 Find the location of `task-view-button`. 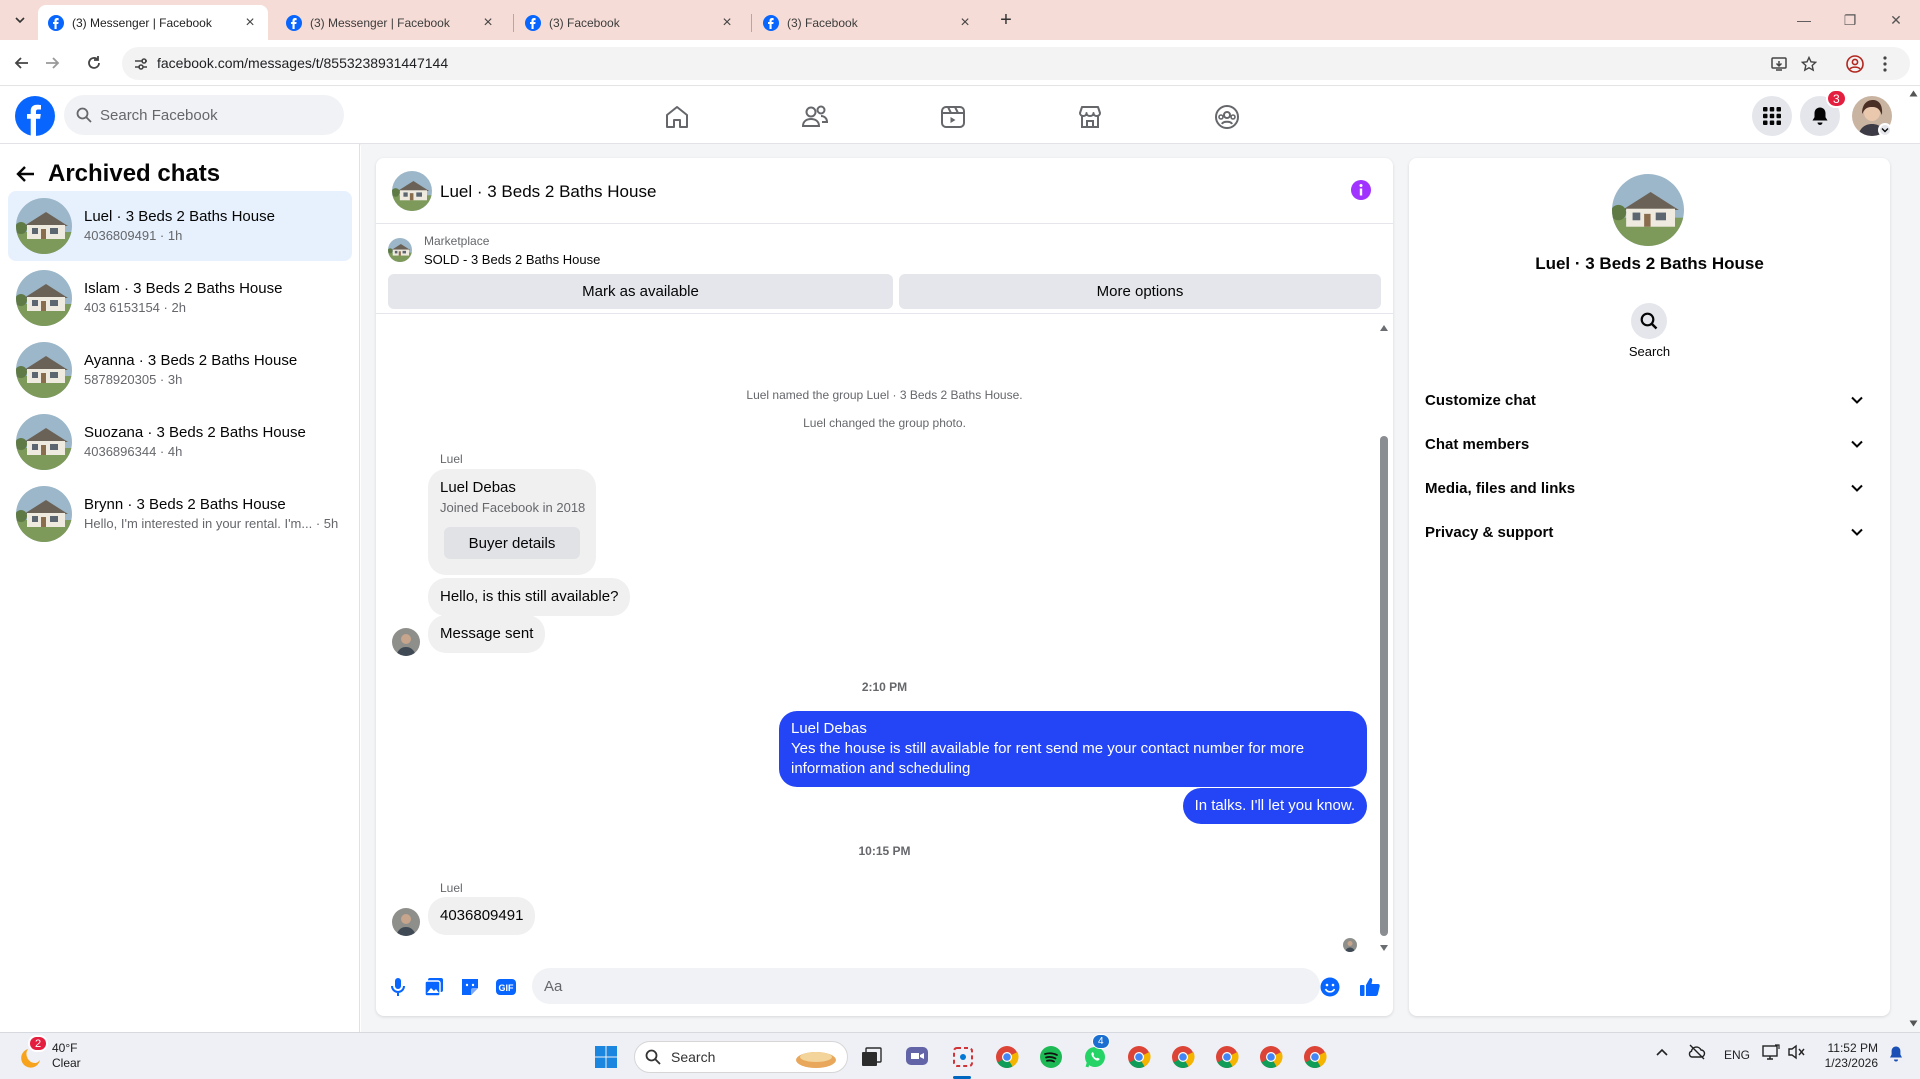

task-view-button is located at coordinates (872, 1057).